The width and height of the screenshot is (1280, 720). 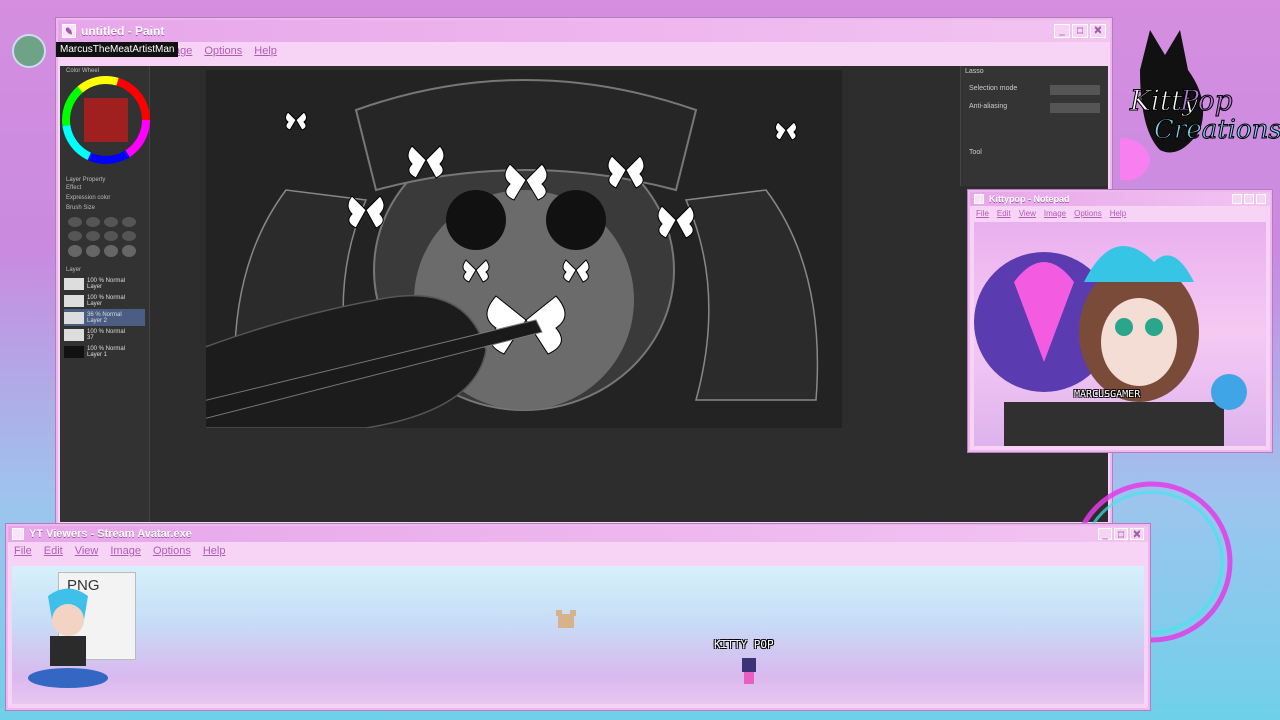 What do you see at coordinates (18, 534) in the screenshot?
I see `yt-app-icon` at bounding box center [18, 534].